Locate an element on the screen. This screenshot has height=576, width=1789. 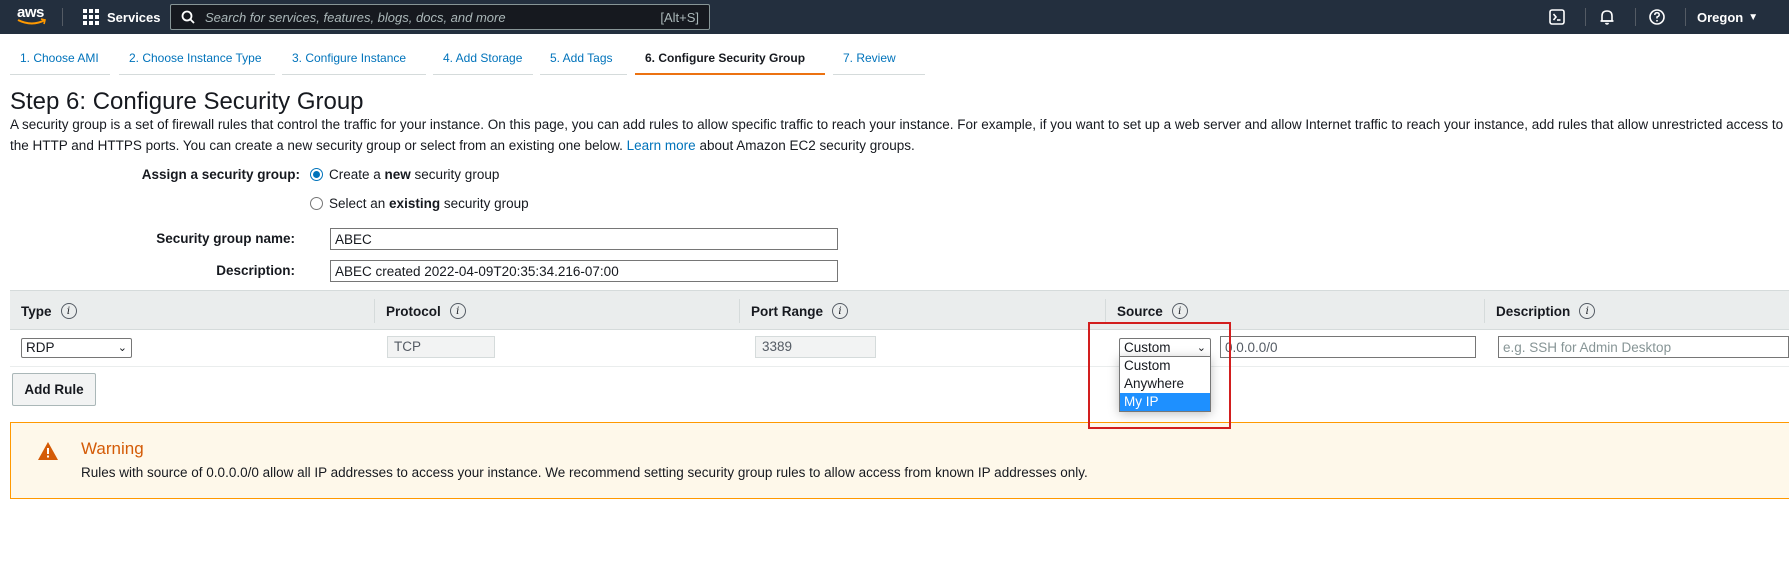
security-group-name-label: Security group name: is located at coordinates (225, 238).